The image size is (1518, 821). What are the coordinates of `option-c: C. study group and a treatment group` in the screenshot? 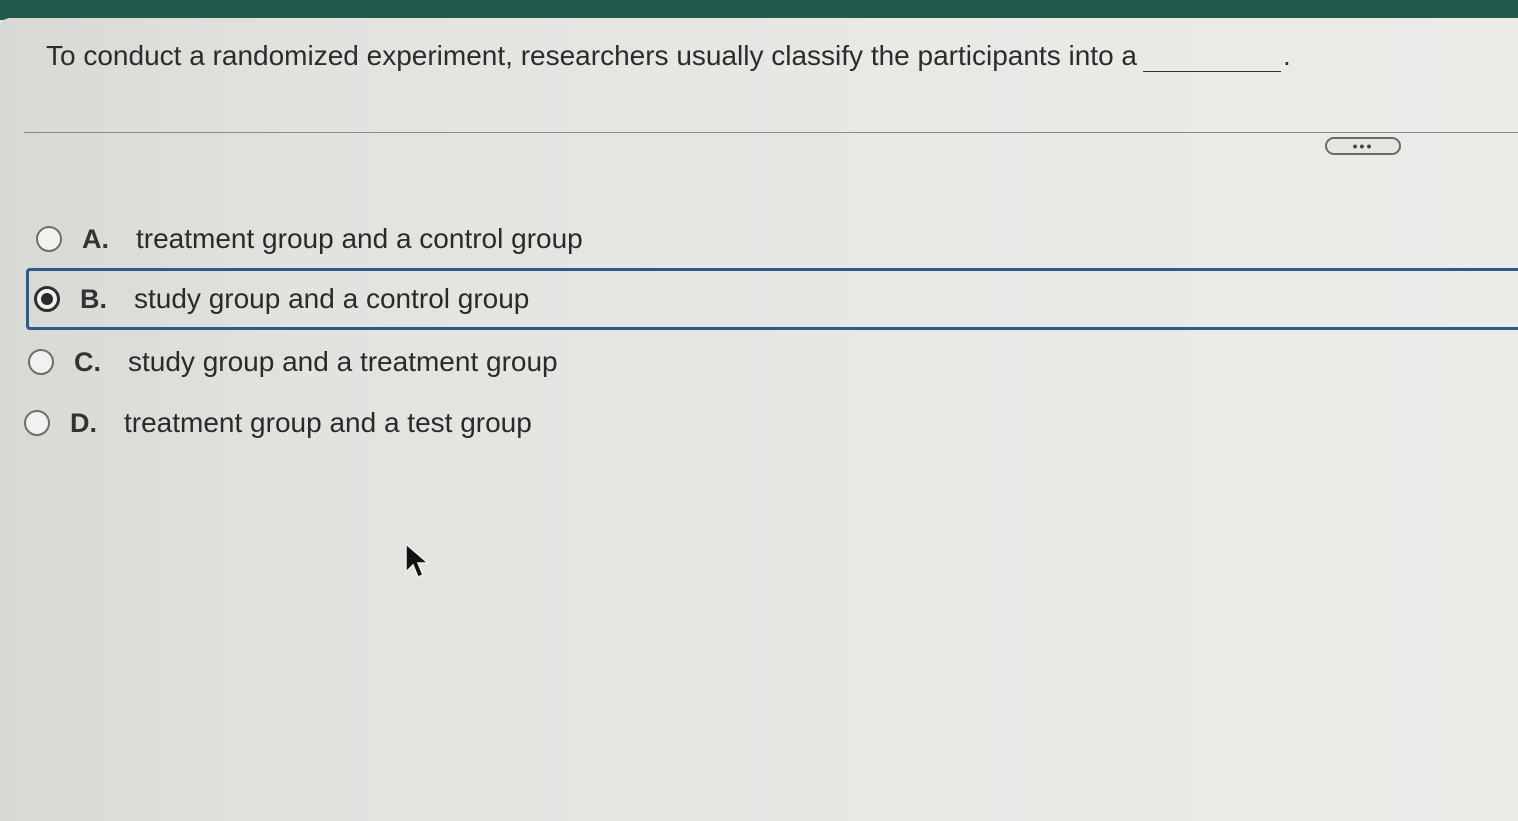 It's located at (293, 362).